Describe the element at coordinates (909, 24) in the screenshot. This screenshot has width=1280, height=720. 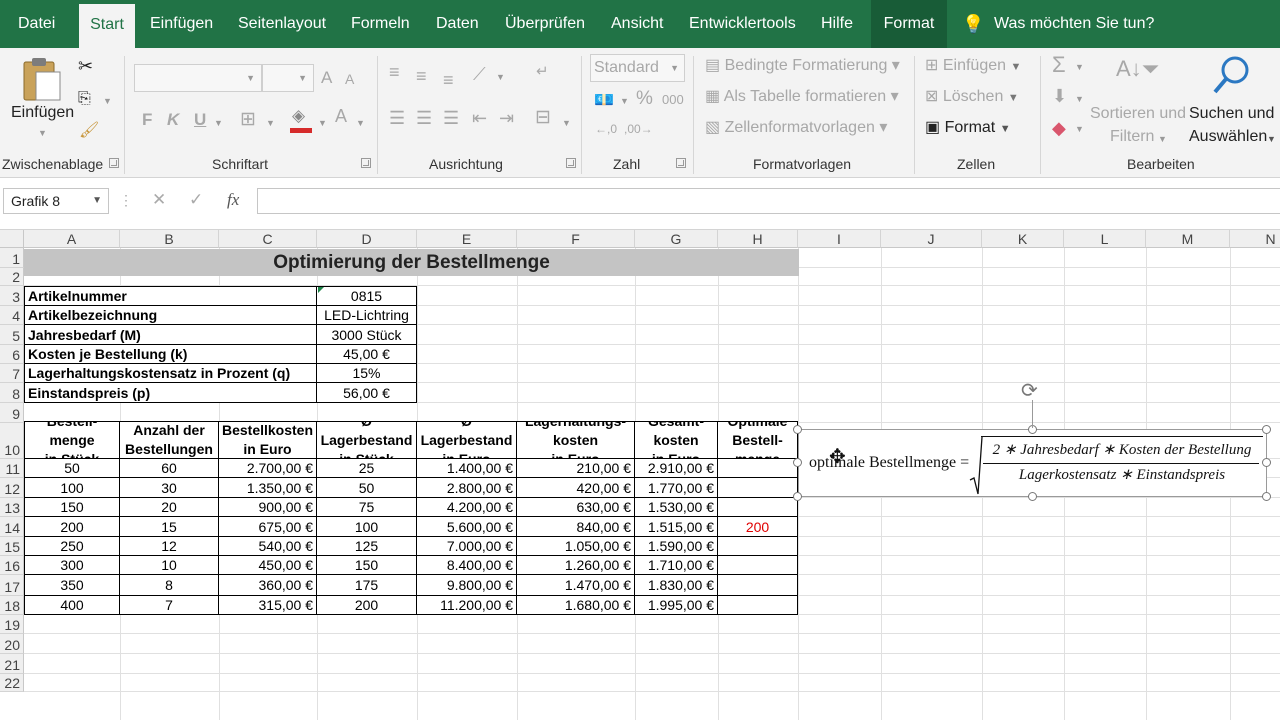
I see `tab-format: Format` at that location.